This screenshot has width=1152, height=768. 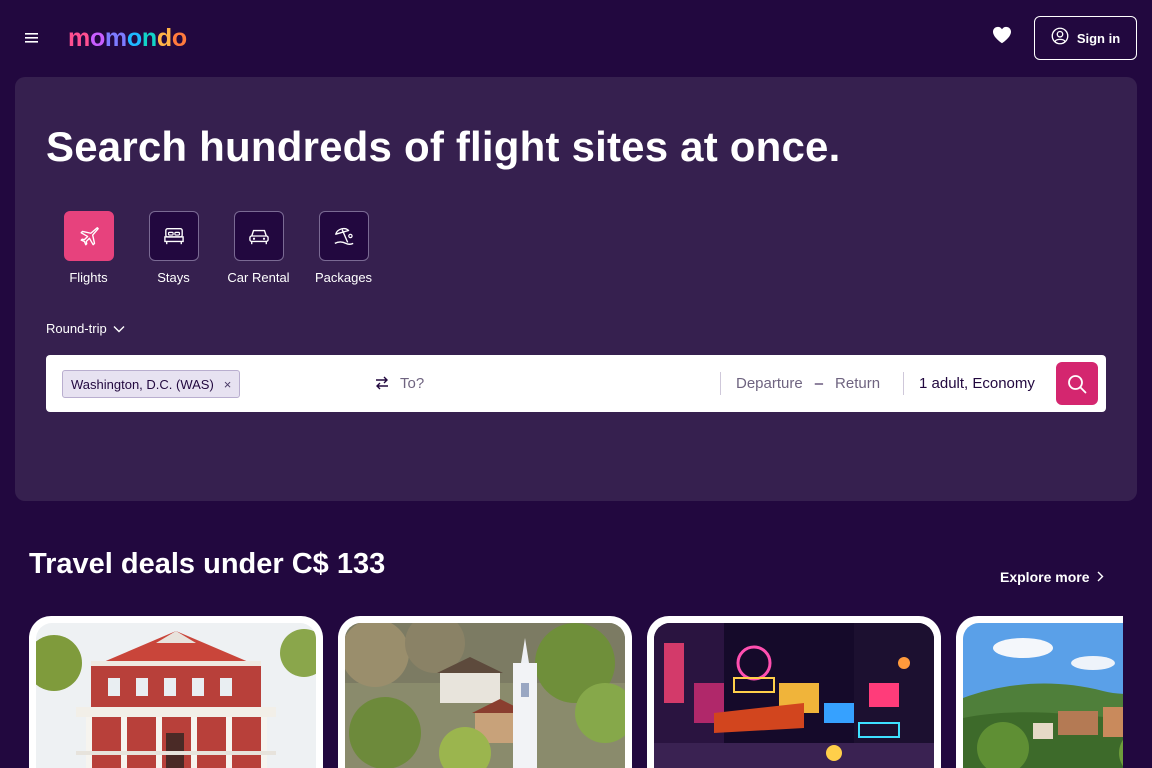 What do you see at coordinates (258, 277) in the screenshot?
I see `tab-car-rental-label: Car Rental` at bounding box center [258, 277].